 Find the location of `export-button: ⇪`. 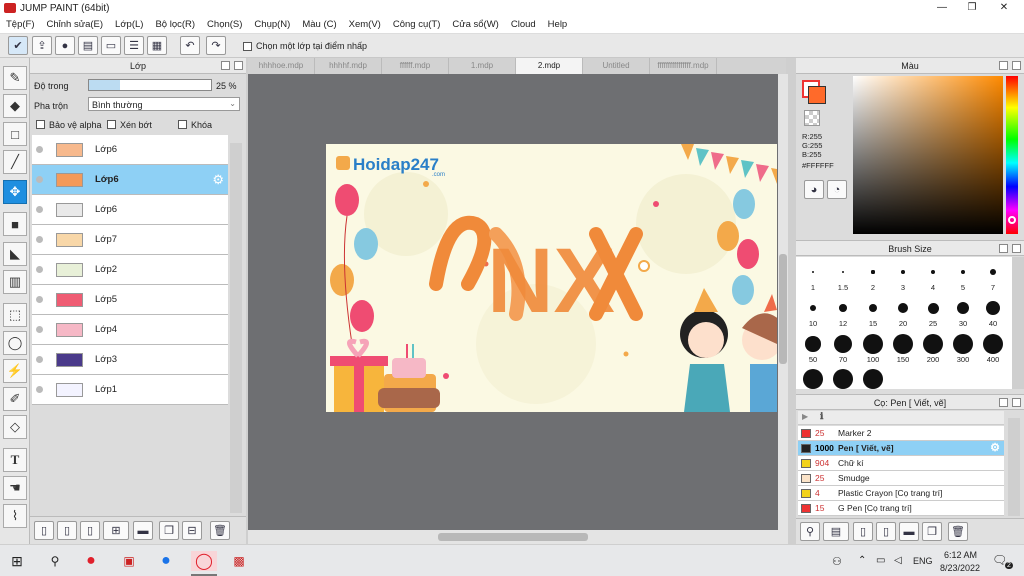

export-button: ⇪ is located at coordinates (42, 45).